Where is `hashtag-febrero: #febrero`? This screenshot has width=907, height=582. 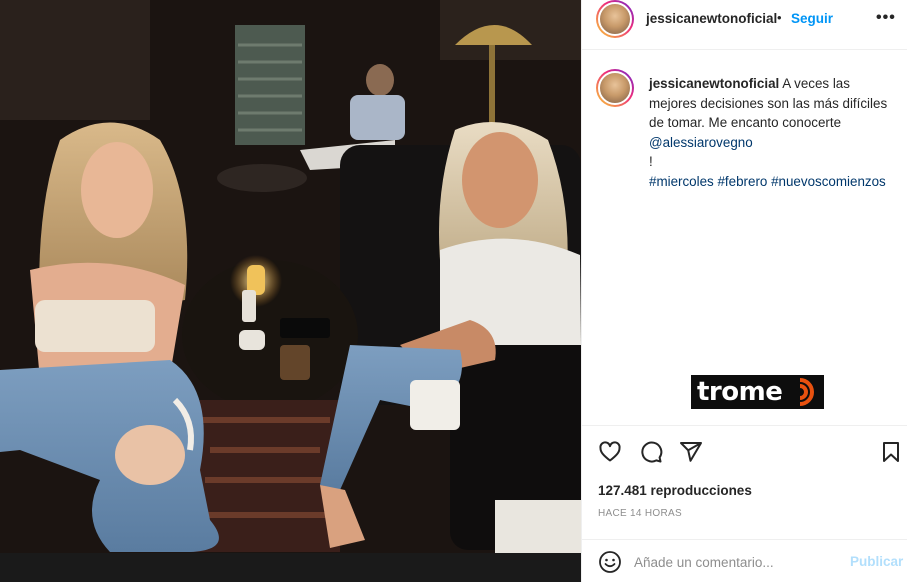
hashtag-febrero: #febrero is located at coordinates (742, 181).